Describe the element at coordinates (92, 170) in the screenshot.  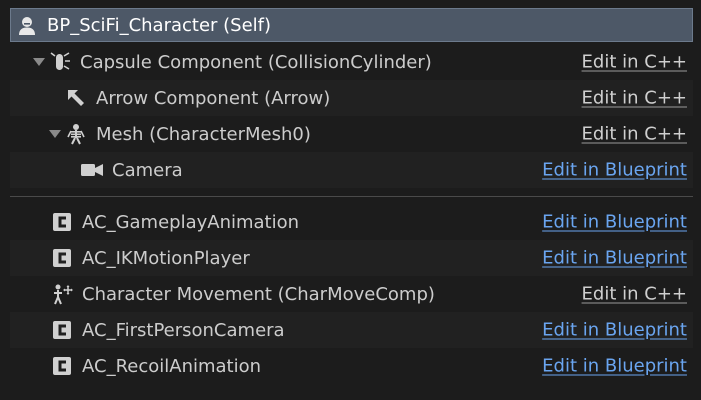
I see `camera-icon` at that location.